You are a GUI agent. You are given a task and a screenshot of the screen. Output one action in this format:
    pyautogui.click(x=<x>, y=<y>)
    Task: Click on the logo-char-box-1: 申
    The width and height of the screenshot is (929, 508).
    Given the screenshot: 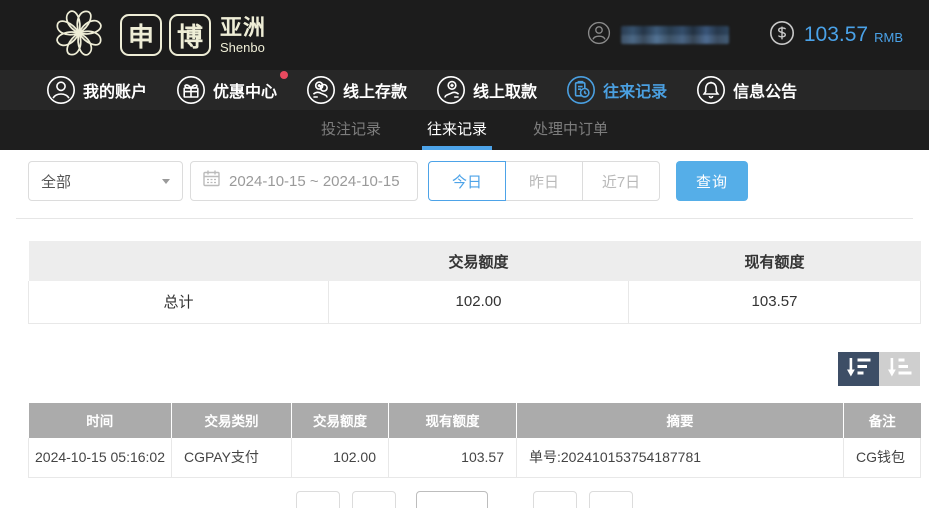 What is the action you would take?
    pyautogui.click(x=141, y=35)
    